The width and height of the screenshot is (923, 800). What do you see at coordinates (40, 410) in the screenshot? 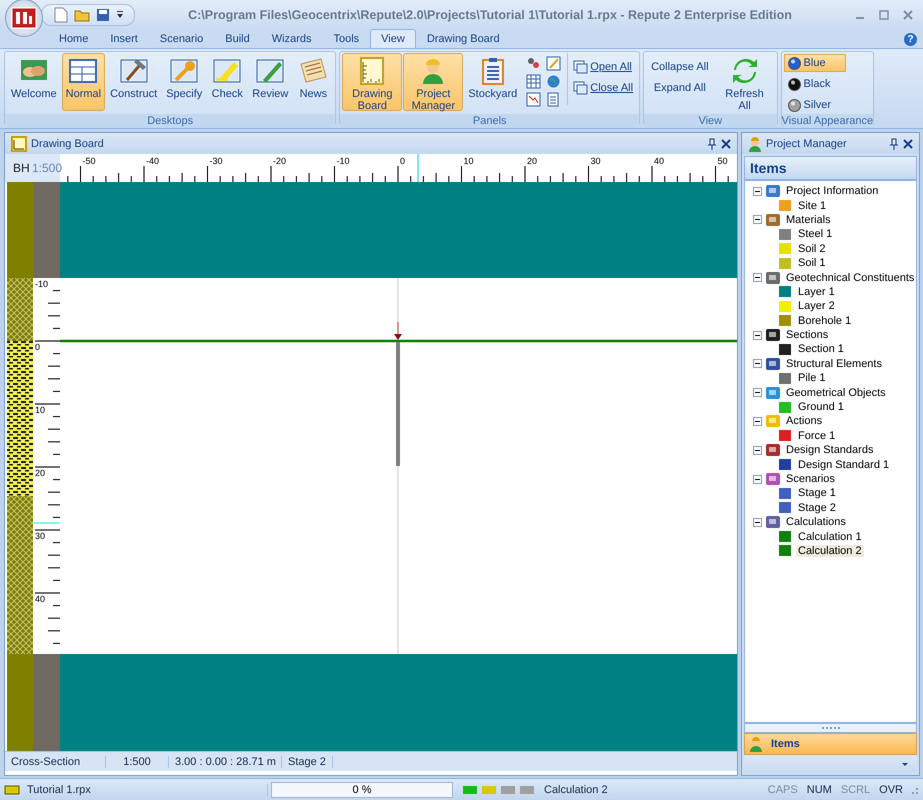
I see `depth-label: 10` at bounding box center [40, 410].